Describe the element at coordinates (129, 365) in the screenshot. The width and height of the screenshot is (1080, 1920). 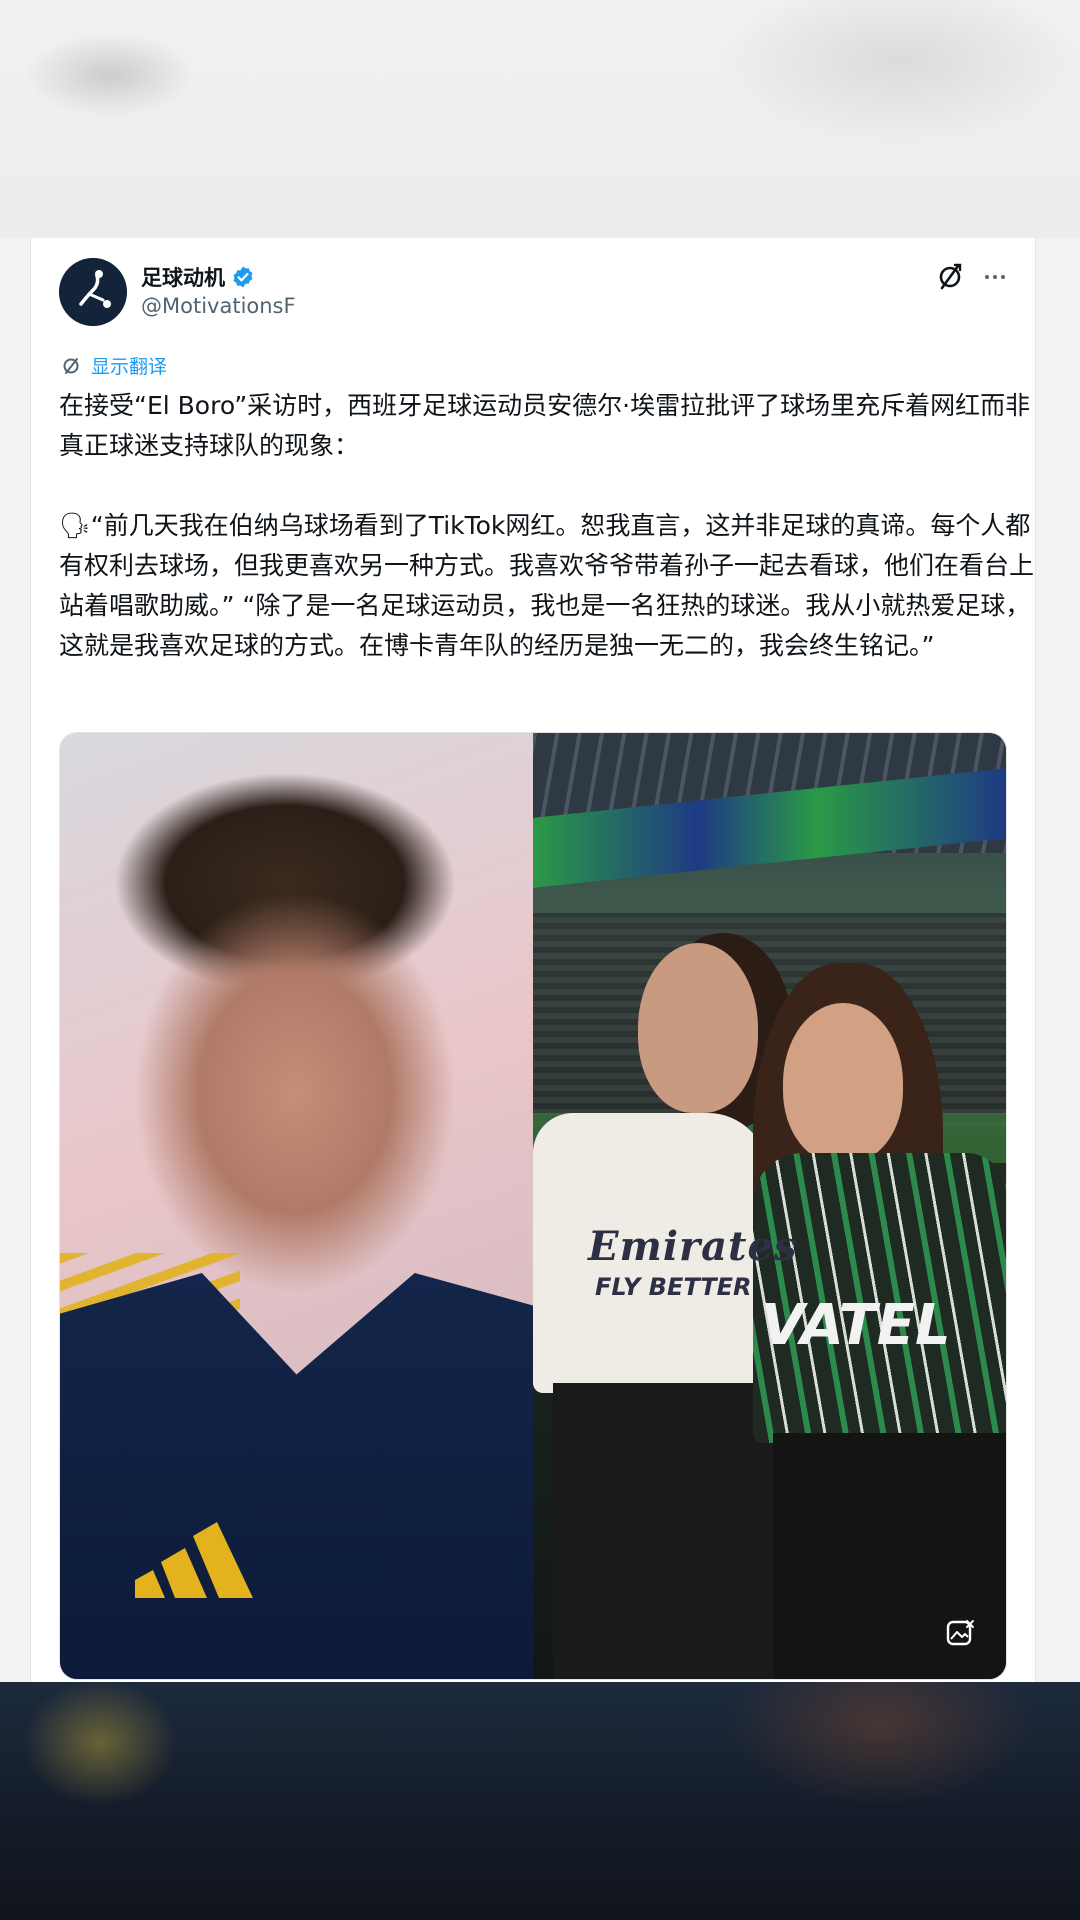
I see `show-translation-label: 显示翻译` at that location.